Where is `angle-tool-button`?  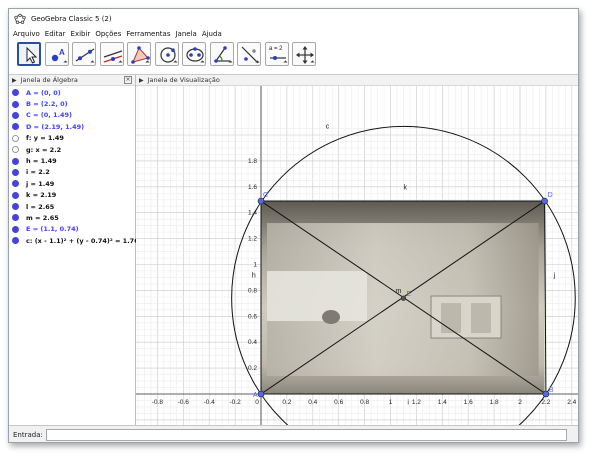
angle-tool-button is located at coordinates (222, 54).